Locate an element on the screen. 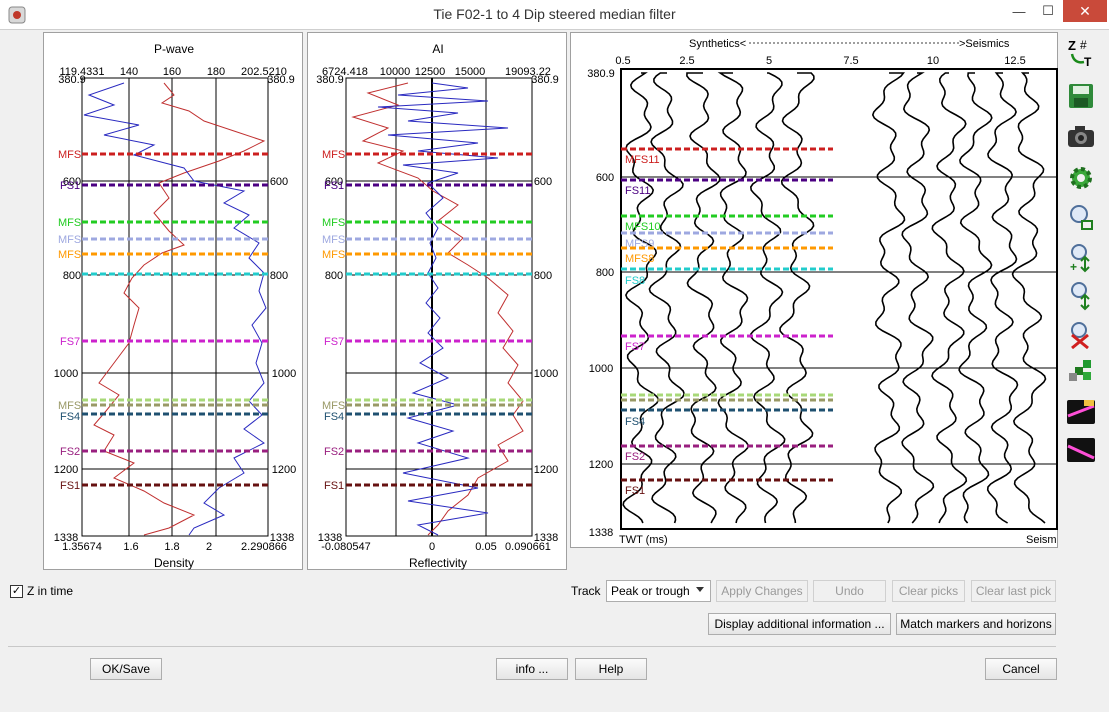 This screenshot has width=1109, height=712. marker-label: MFS8 is located at coordinates (639, 259).